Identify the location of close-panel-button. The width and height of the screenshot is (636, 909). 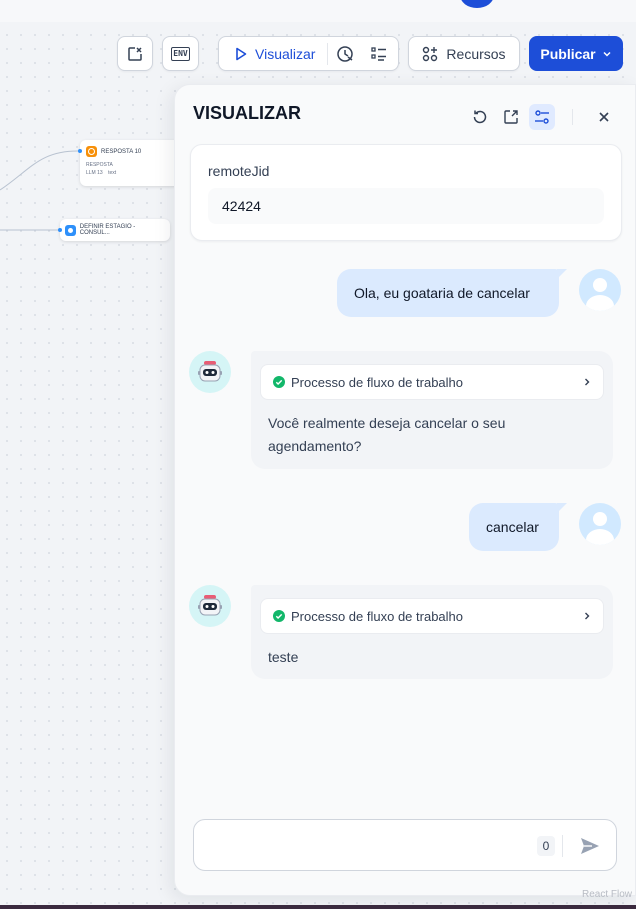
(604, 117).